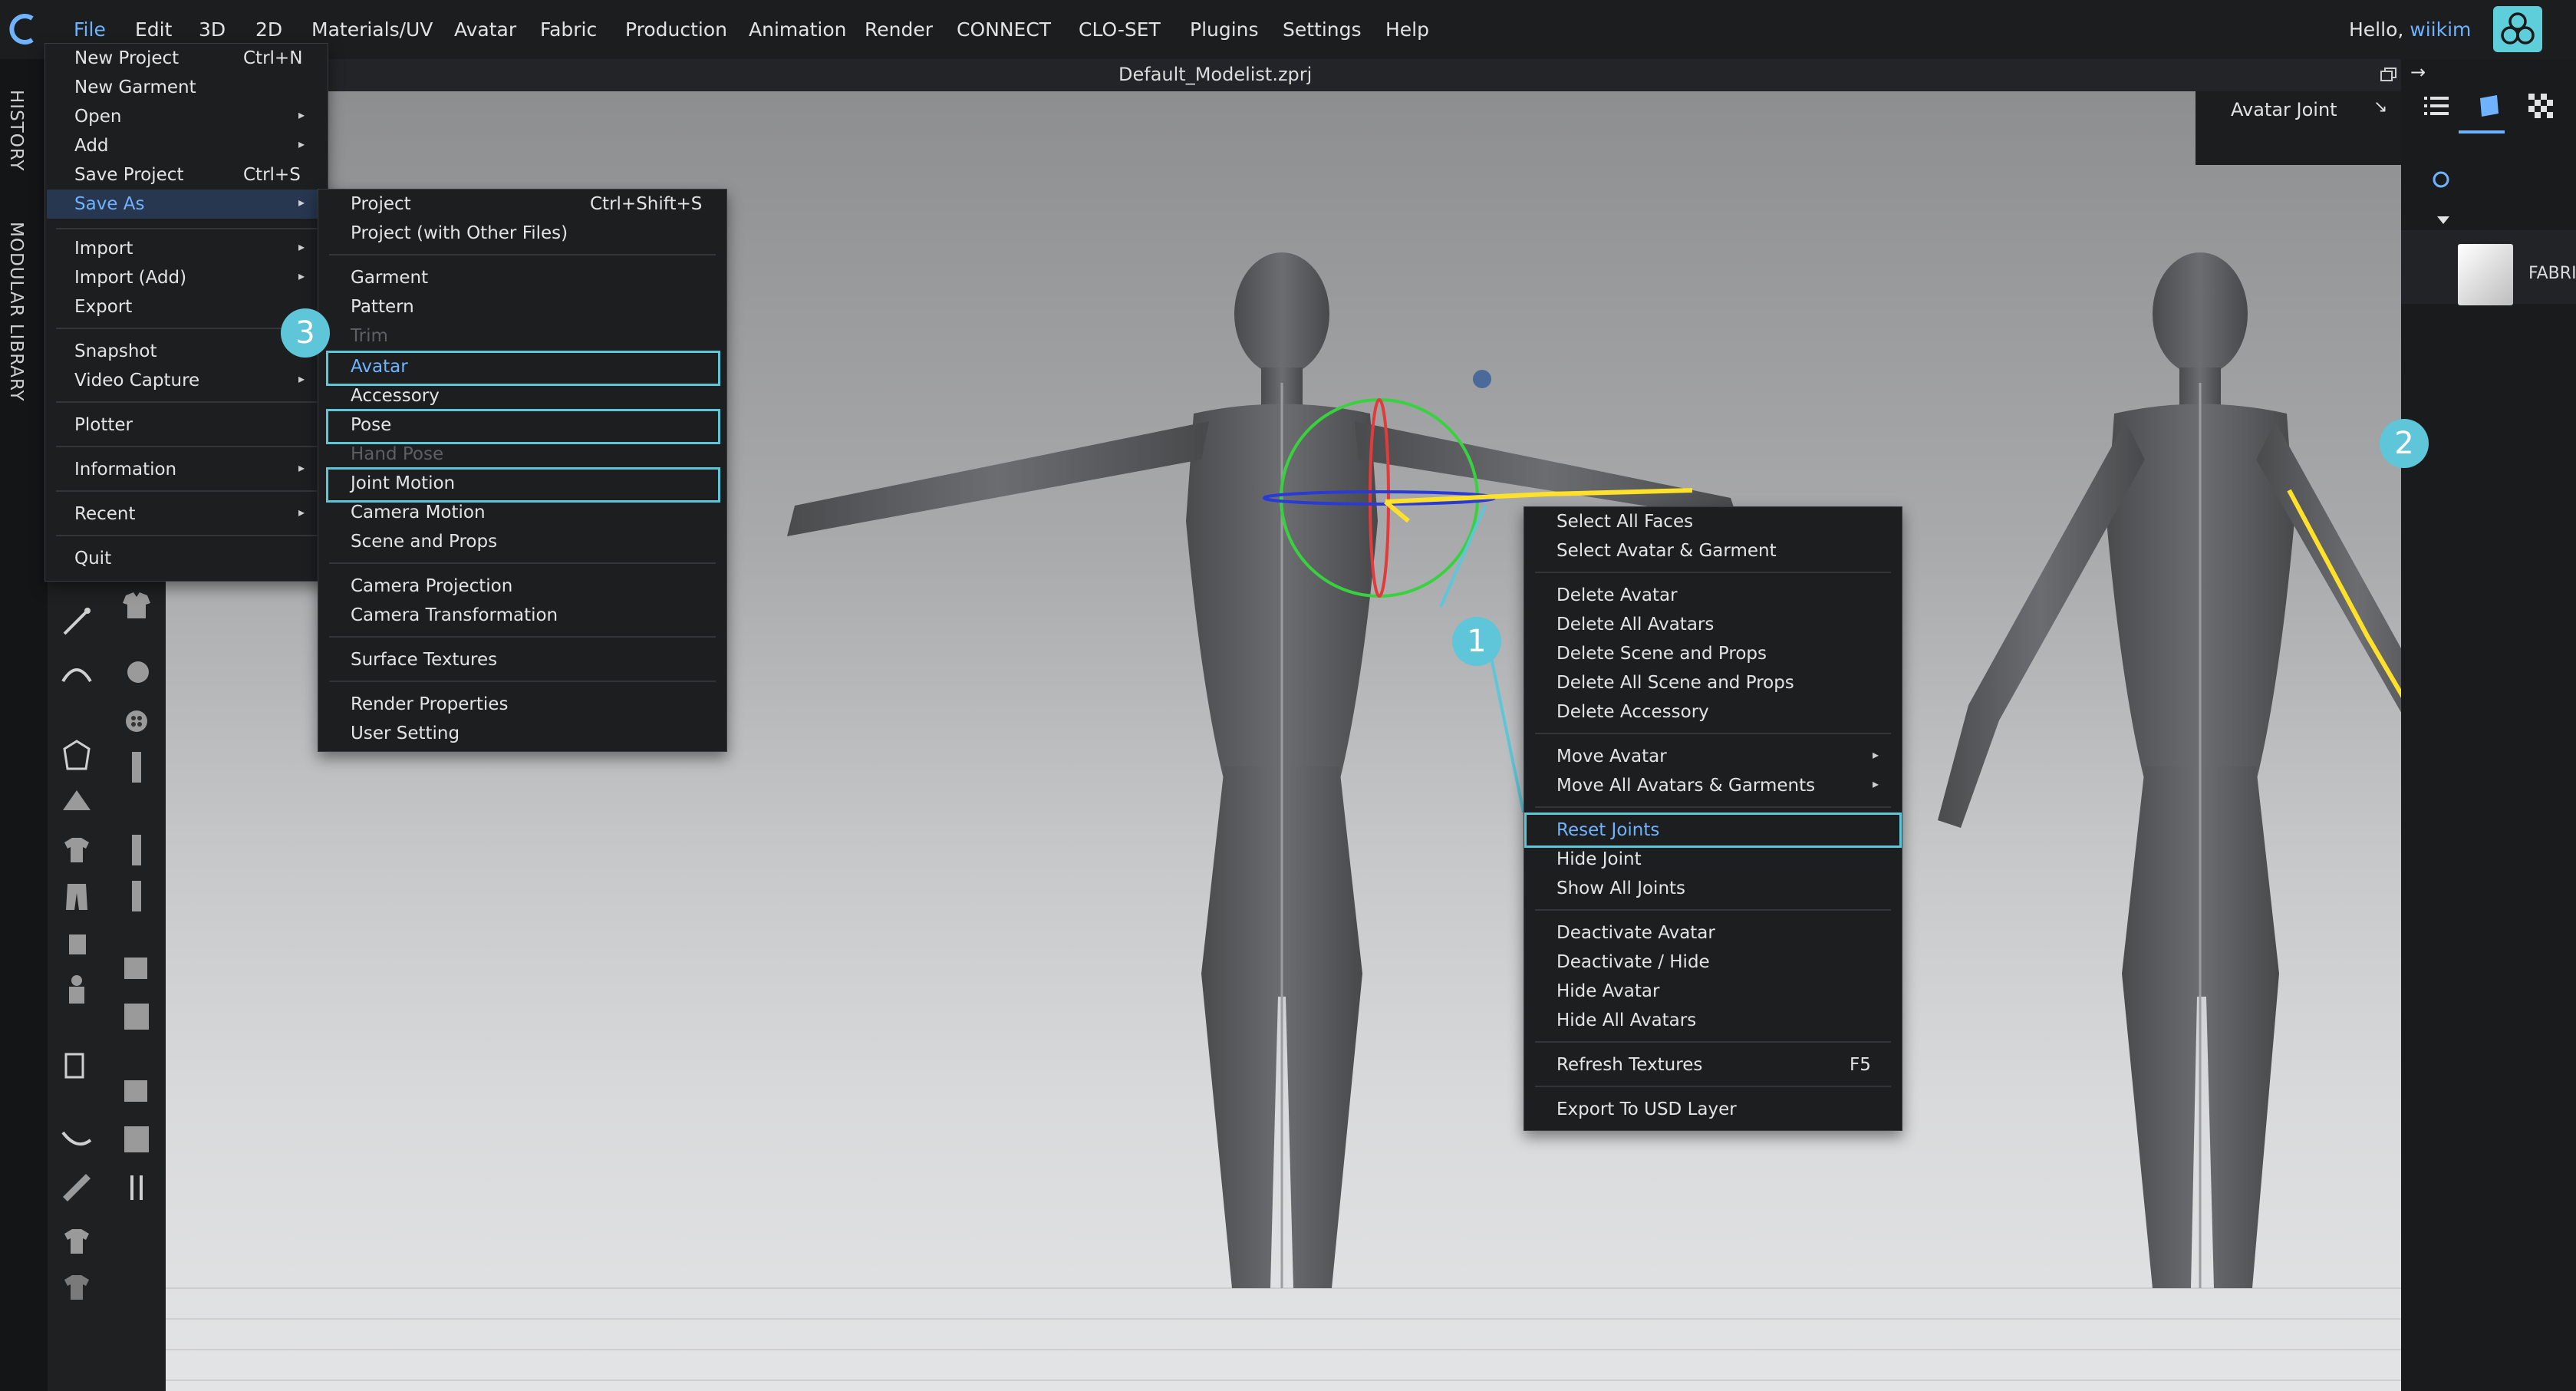  I want to click on file-menu-open: Open, so click(97, 116).